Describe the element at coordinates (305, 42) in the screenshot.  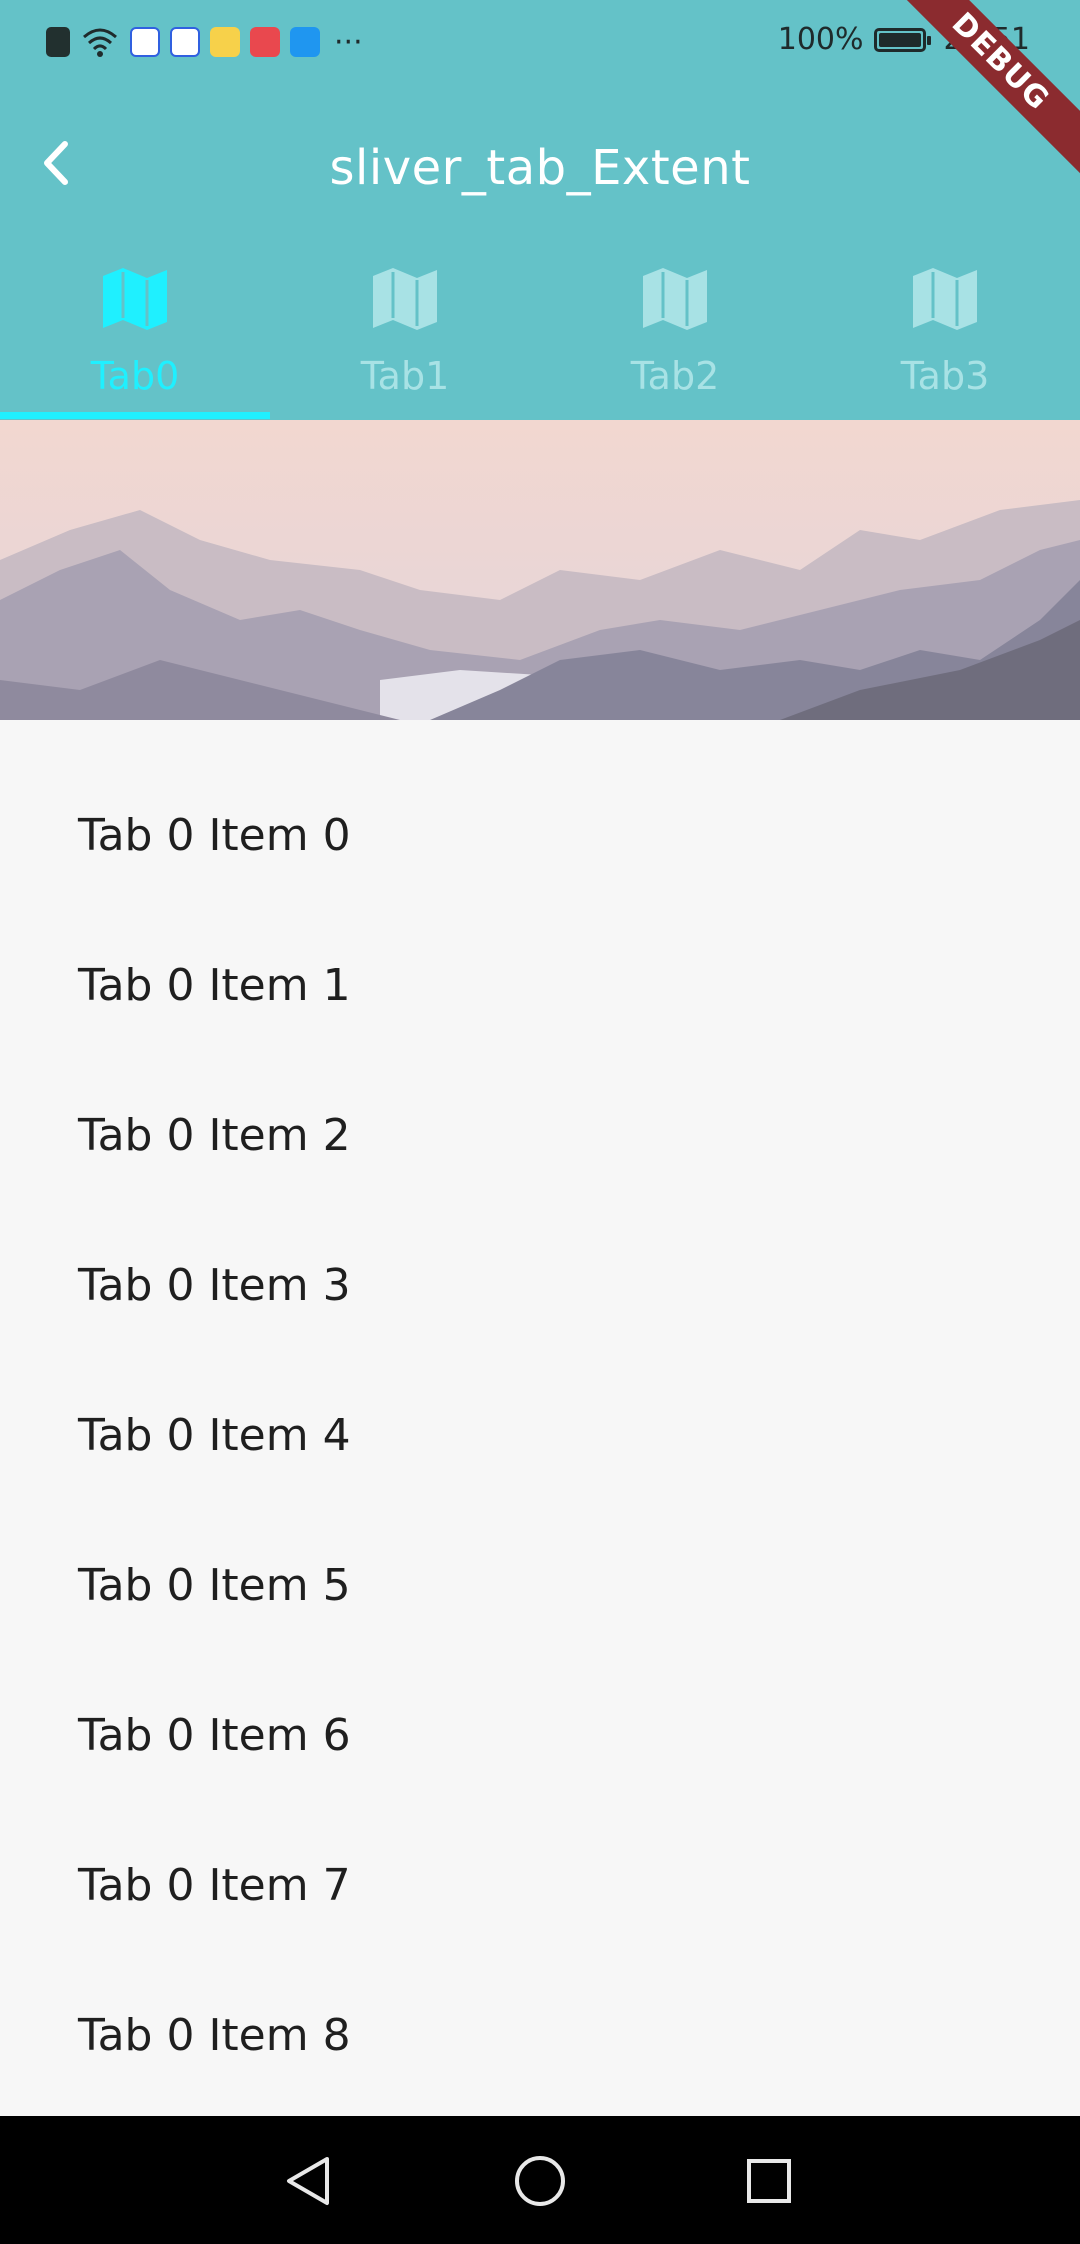
I see `search-icon` at that location.